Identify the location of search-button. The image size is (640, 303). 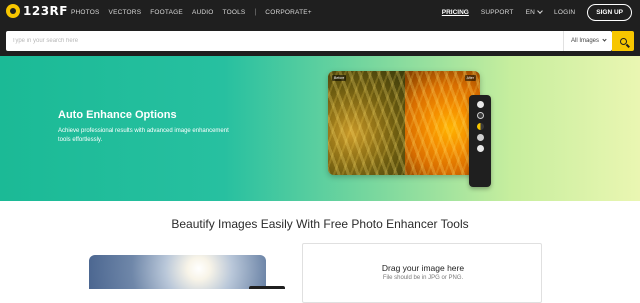
(623, 41).